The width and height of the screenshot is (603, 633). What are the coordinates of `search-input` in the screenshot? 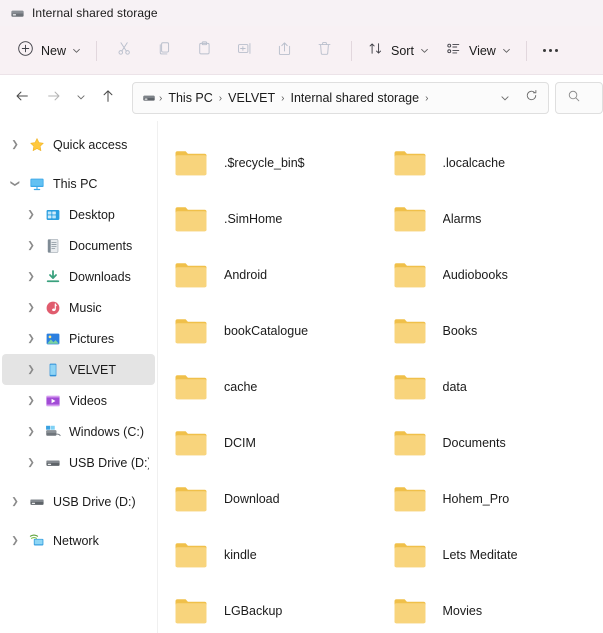 It's located at (579, 98).